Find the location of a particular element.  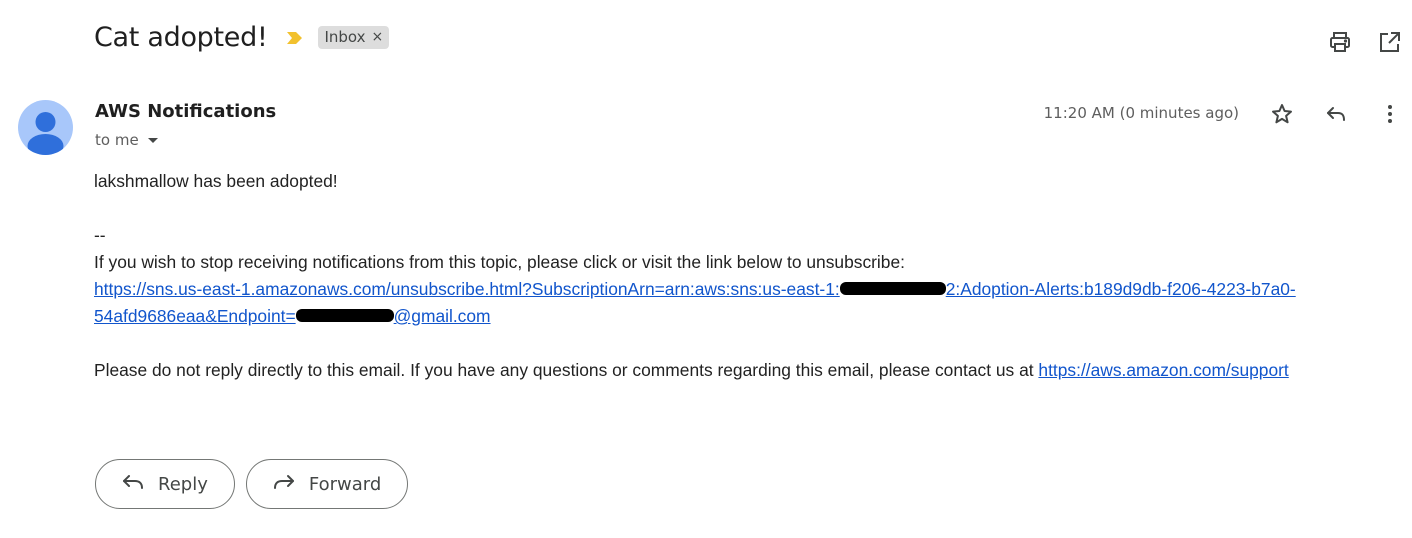

importance-marker-icon is located at coordinates (295, 38).